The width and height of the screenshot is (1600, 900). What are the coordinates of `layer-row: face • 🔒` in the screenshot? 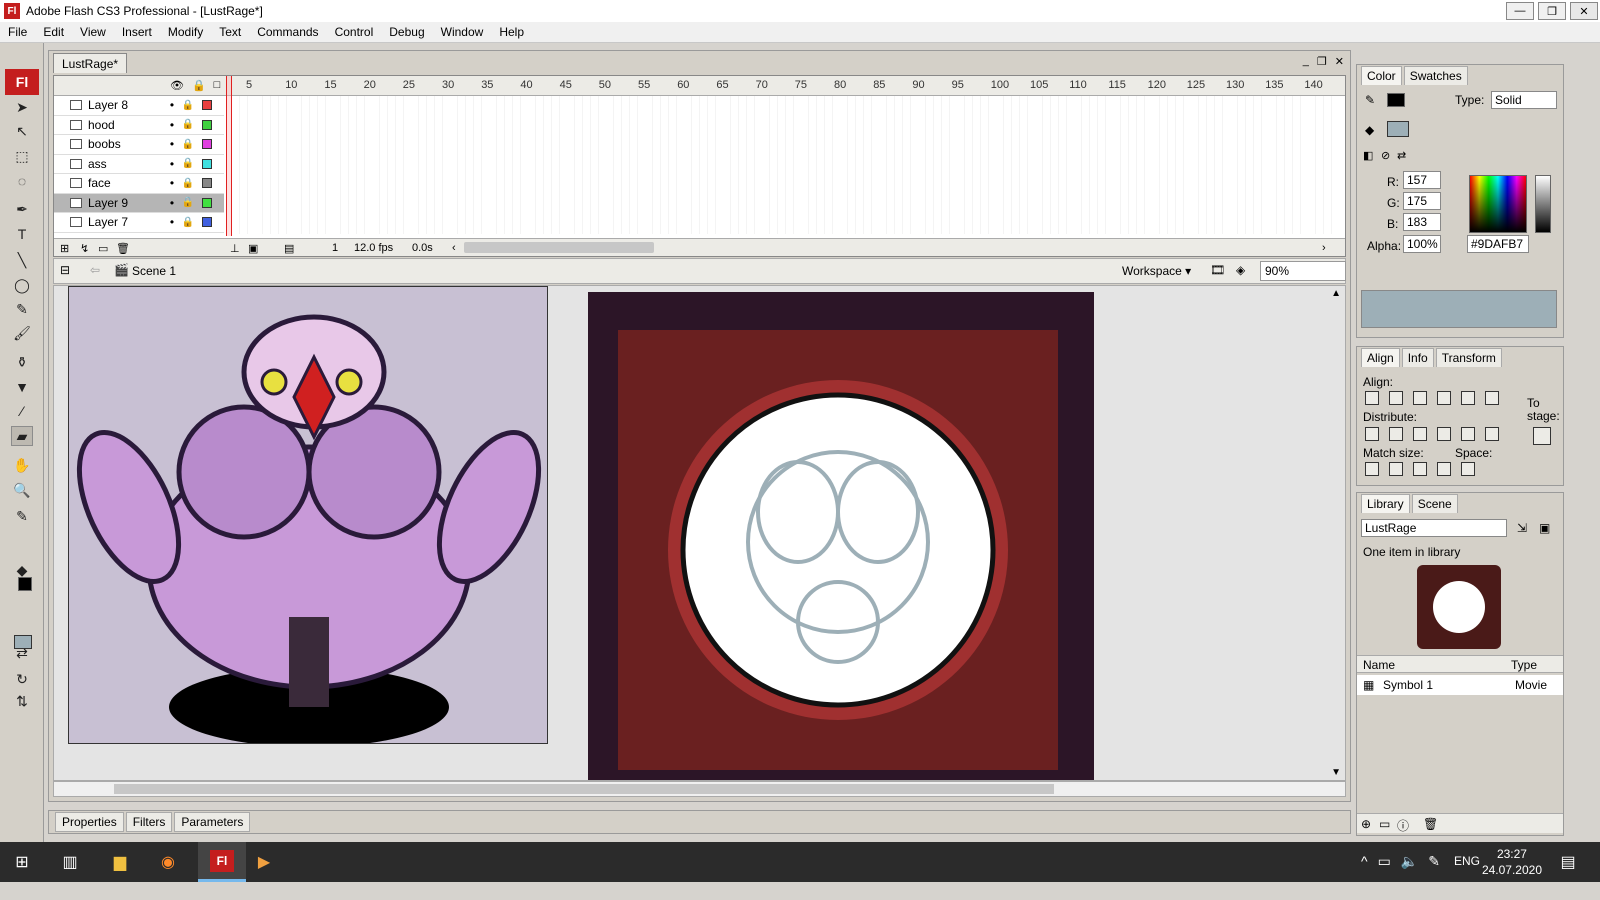 It's located at (139, 184).